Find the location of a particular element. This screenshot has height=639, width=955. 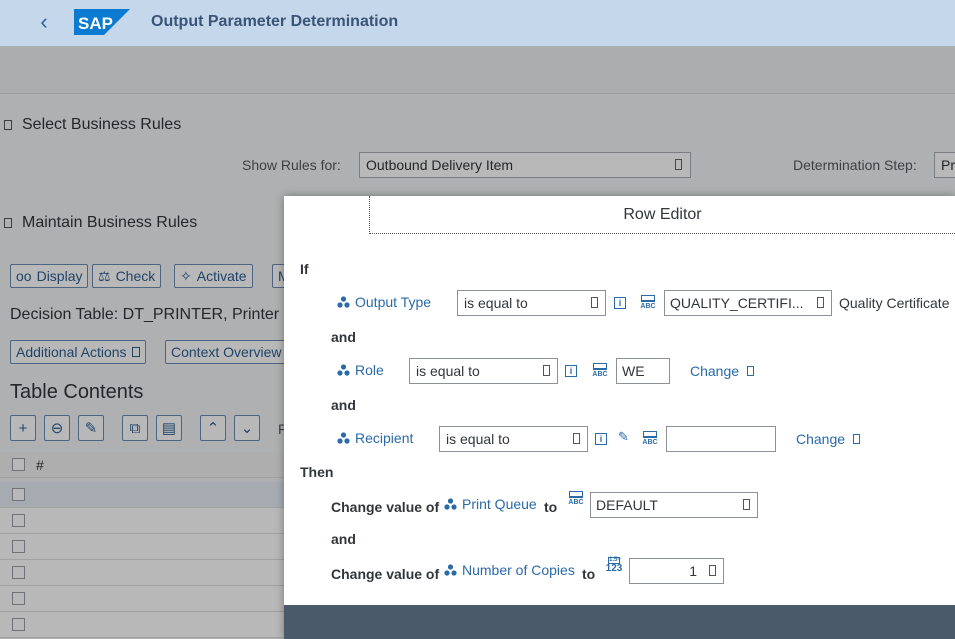

attribute-label: Role is located at coordinates (369, 370).